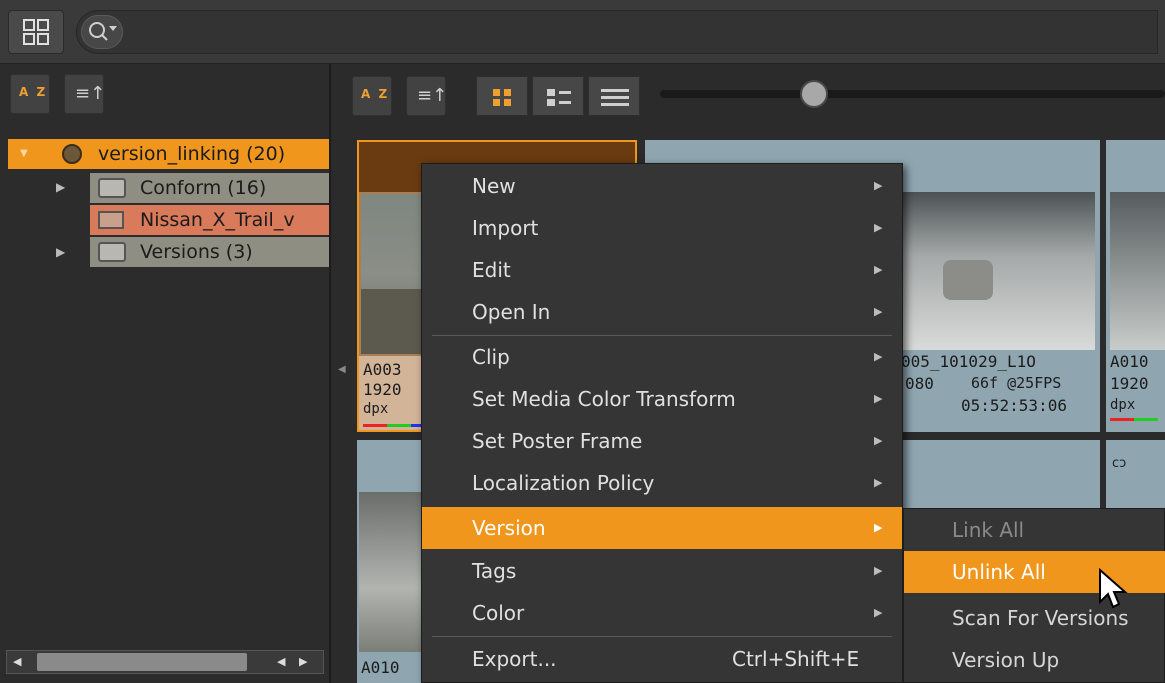  What do you see at coordinates (617, 32) in the screenshot?
I see `search-bar` at bounding box center [617, 32].